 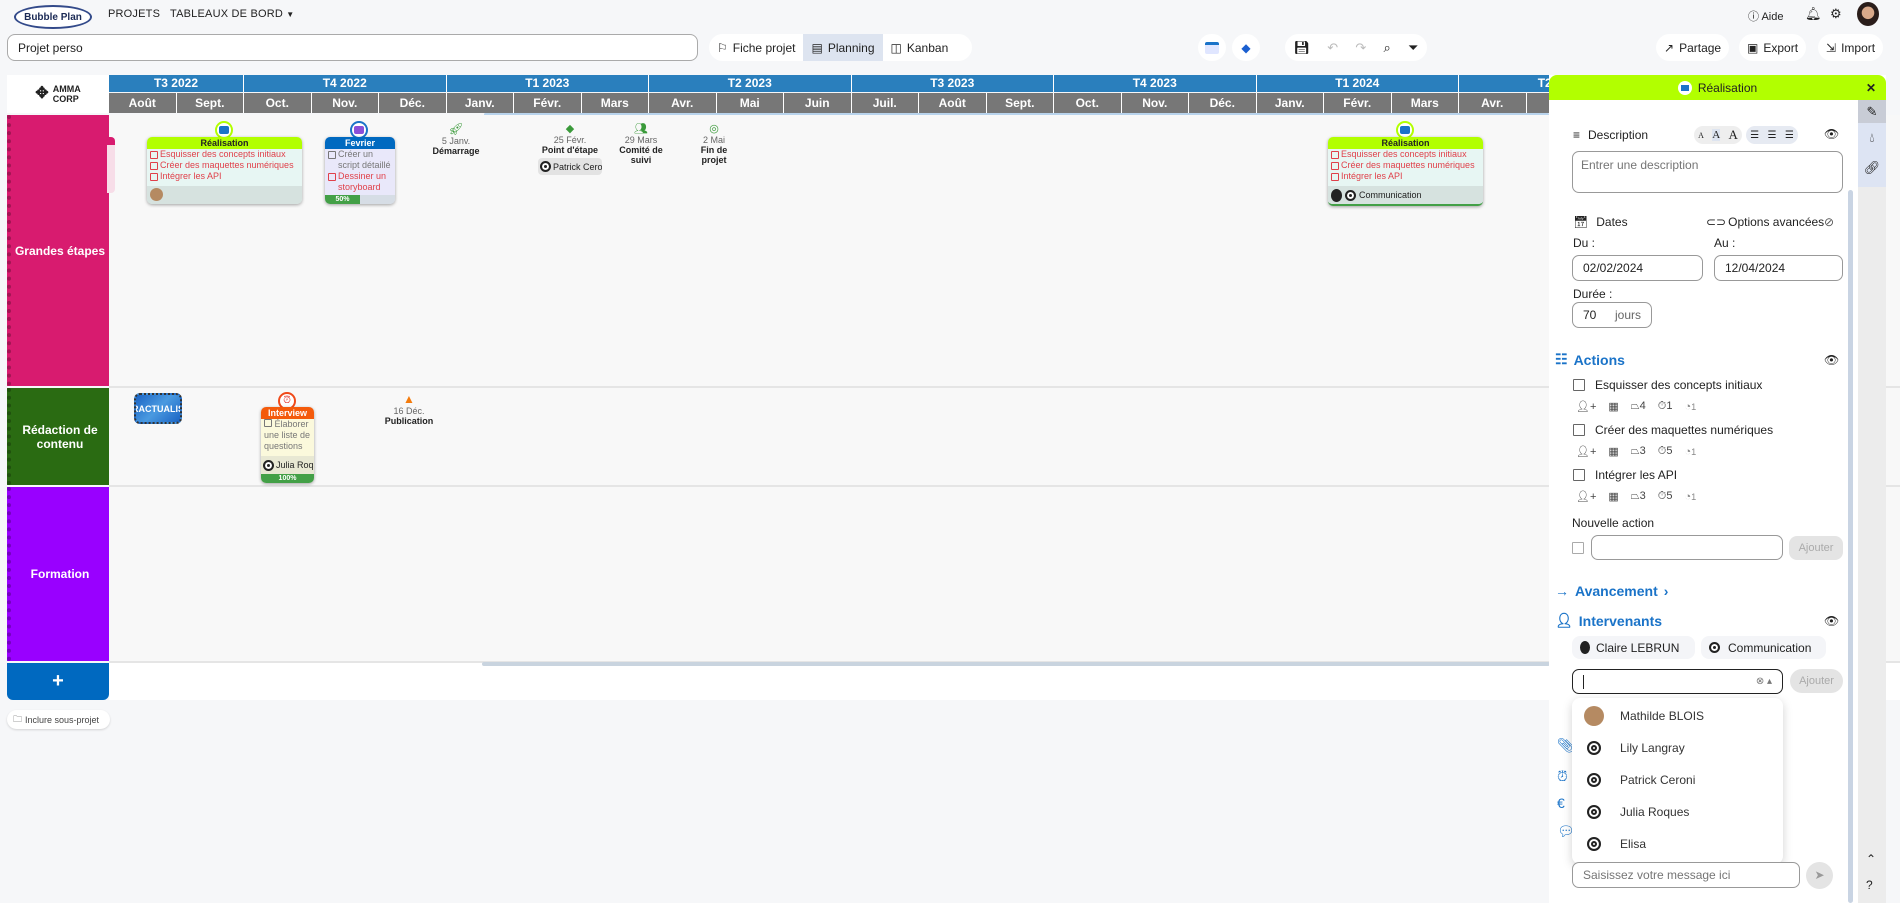 What do you see at coordinates (1016, 664) in the screenshot?
I see `horizontal-scrollbar` at bounding box center [1016, 664].